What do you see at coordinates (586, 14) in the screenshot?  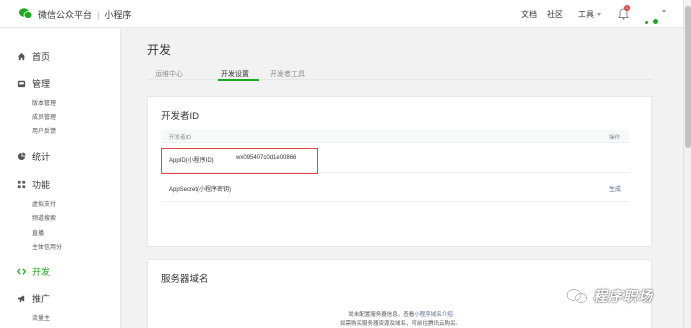 I see `nav-tools-label: 工具` at bounding box center [586, 14].